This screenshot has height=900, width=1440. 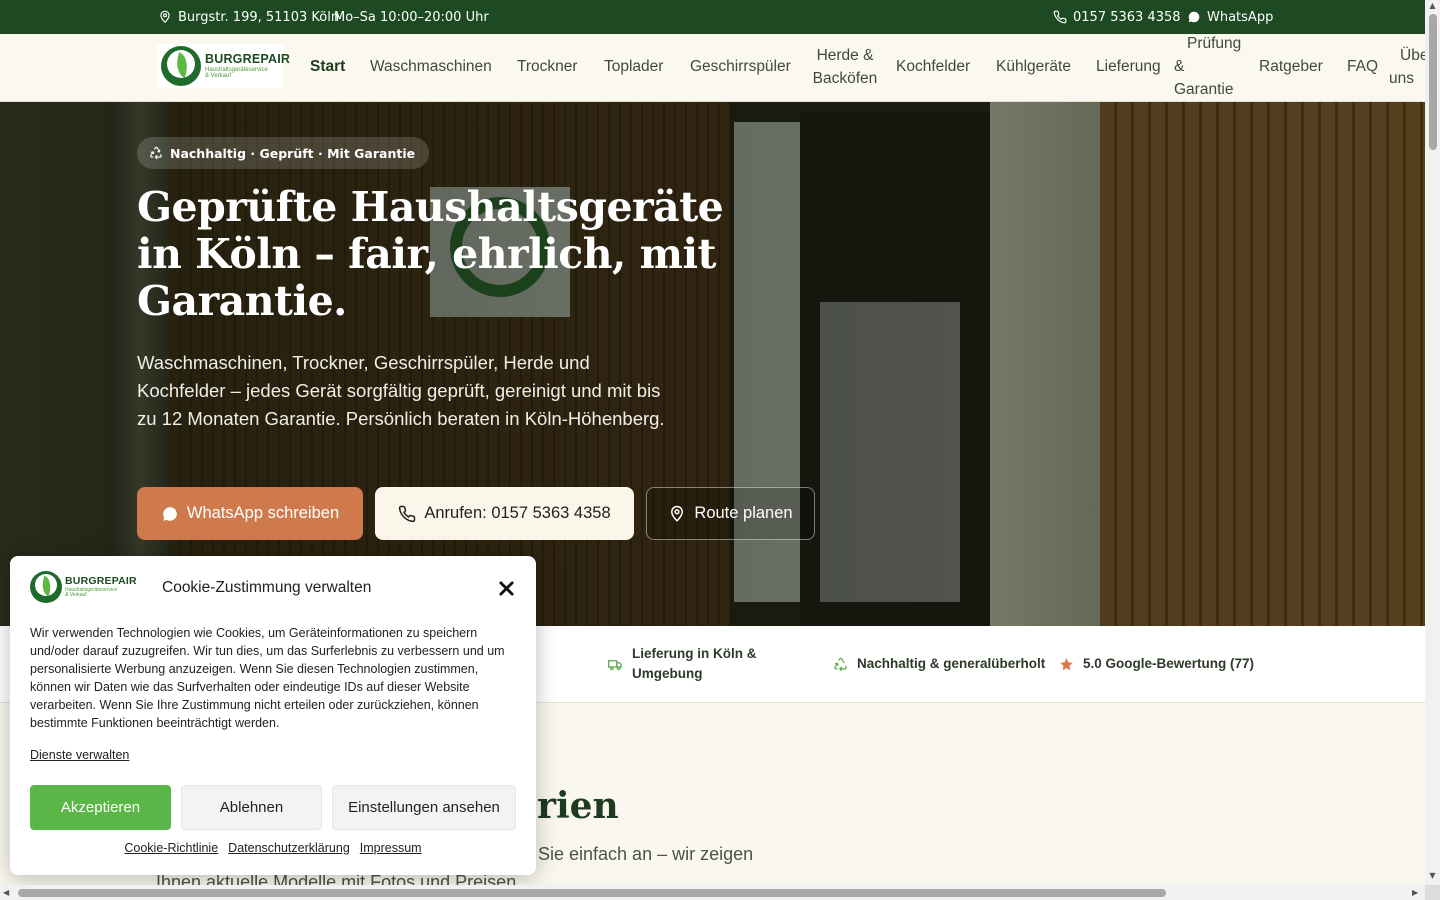 What do you see at coordinates (1066, 663) in the screenshot?
I see `star-icon` at bounding box center [1066, 663].